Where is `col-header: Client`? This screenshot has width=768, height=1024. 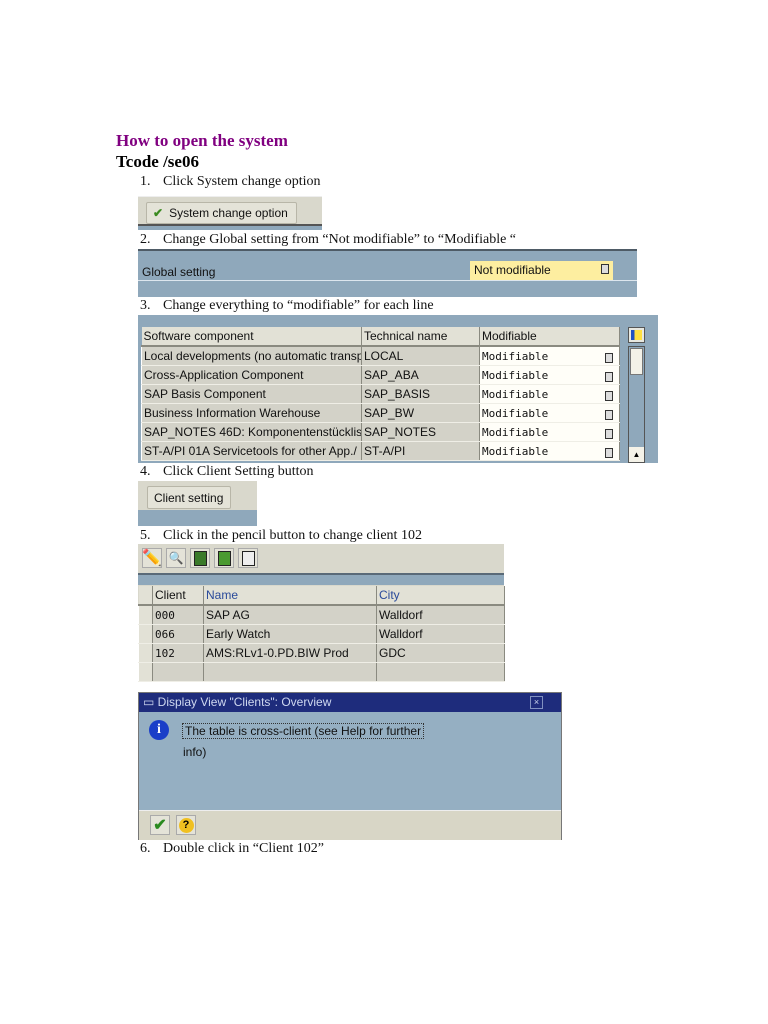 col-header: Client is located at coordinates (178, 596).